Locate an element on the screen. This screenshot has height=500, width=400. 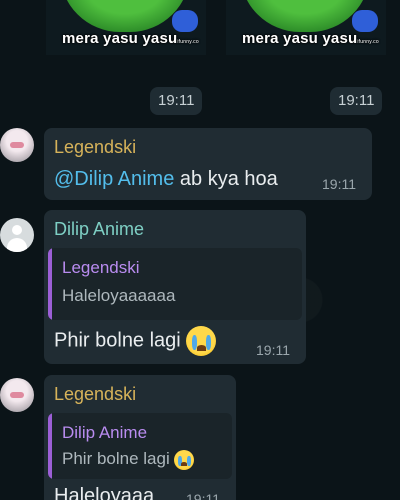
quoted-text: Haleloyaaaaaa is located at coordinates (119, 295).